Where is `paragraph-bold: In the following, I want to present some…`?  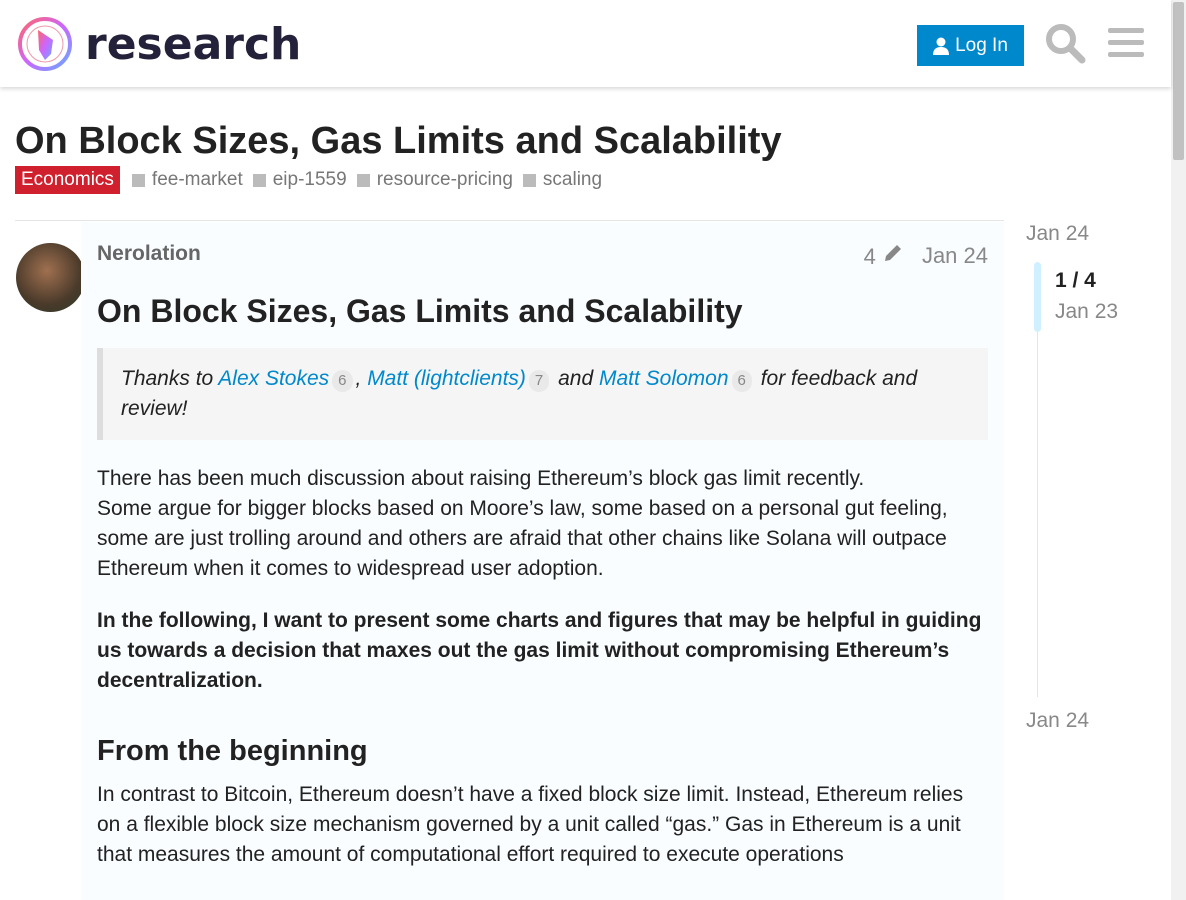
paragraph-bold: In the following, I want to present some… is located at coordinates (542, 651).